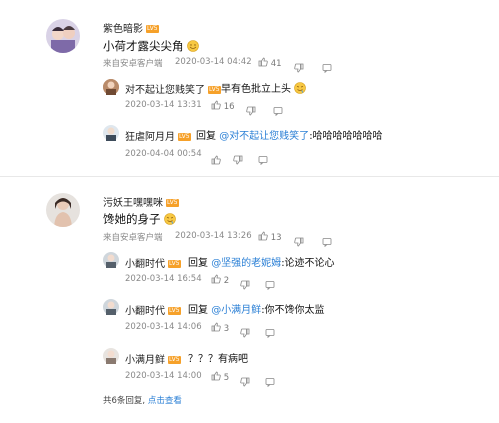 This screenshot has width=499, height=423. Describe the element at coordinates (163, 154) in the screenshot. I see `reply-date: 2020-04-04 00:54` at that location.